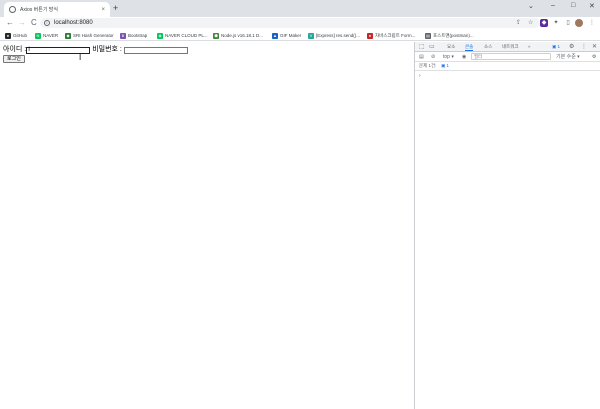 The height and width of the screenshot is (409, 600). What do you see at coordinates (553, 5) in the screenshot?
I see `minimize-button: –` at bounding box center [553, 5].